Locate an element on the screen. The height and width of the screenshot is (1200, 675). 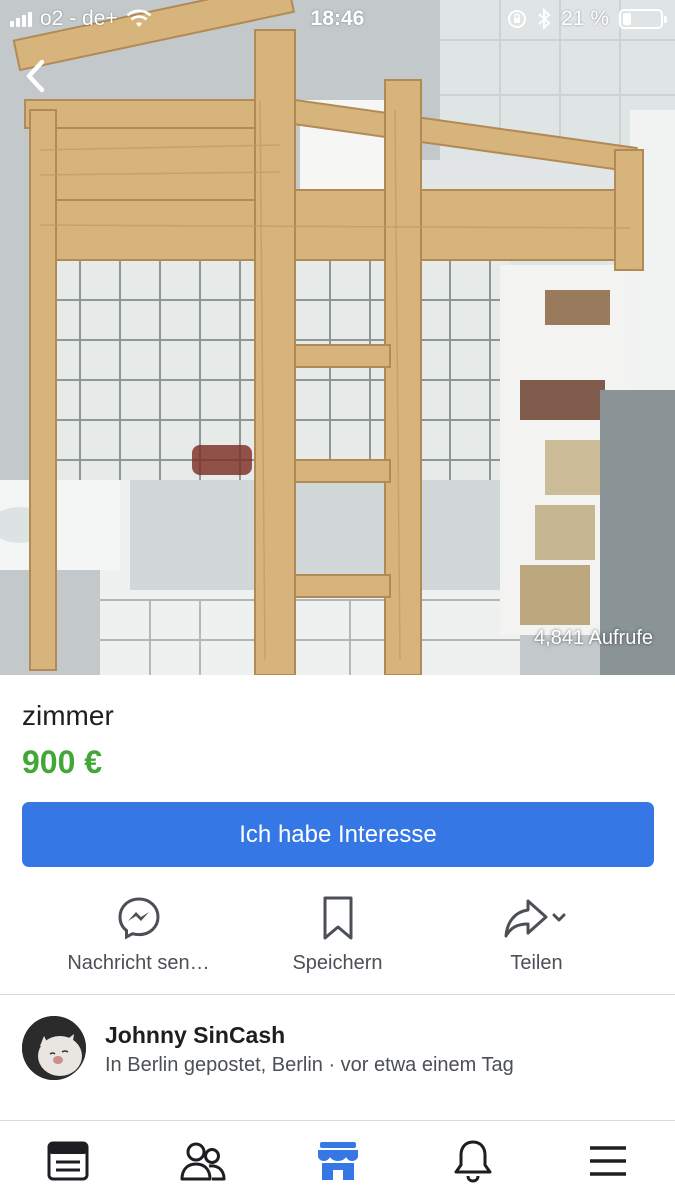
cat-avatar-image is located at coordinates (54, 1048).